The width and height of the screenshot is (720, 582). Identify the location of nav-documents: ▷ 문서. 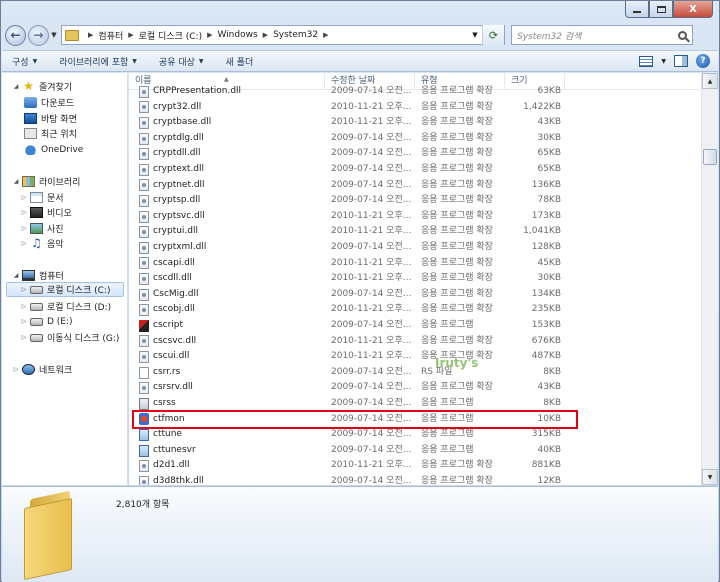
(42, 197).